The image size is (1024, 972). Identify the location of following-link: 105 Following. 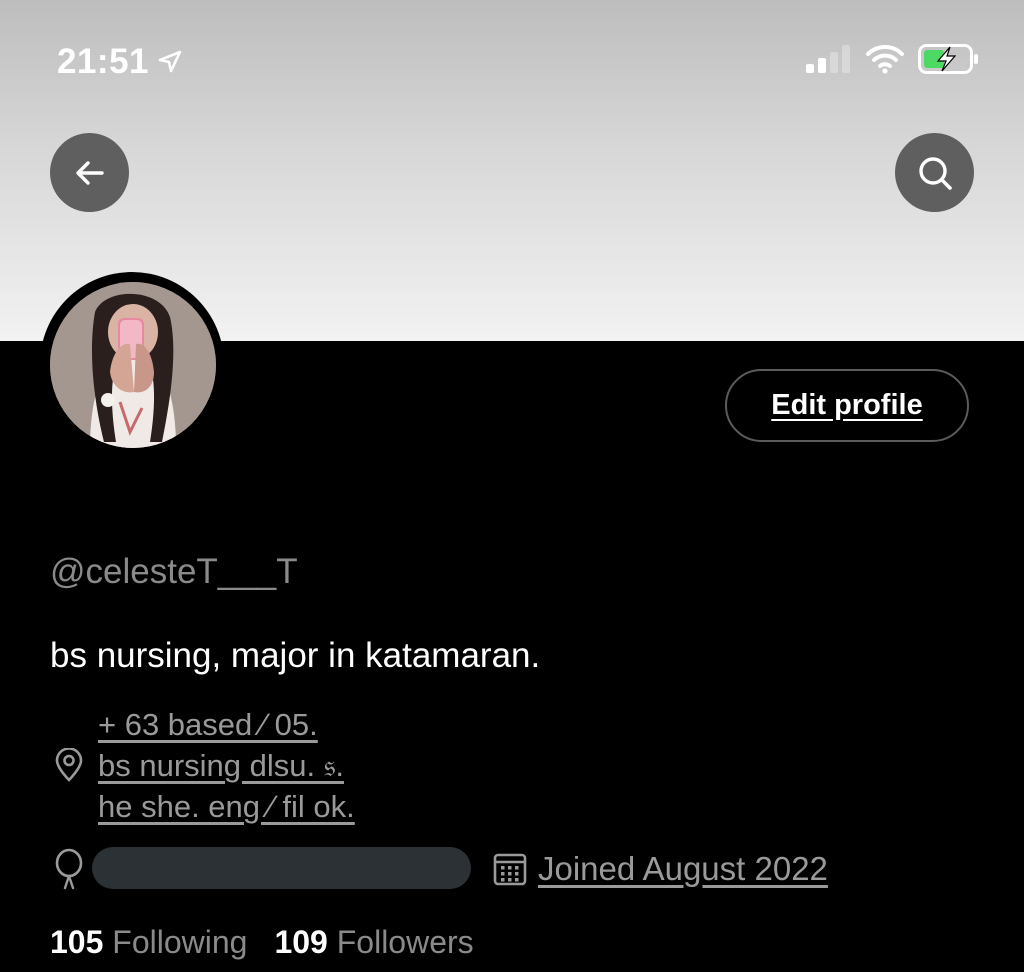
(148, 942).